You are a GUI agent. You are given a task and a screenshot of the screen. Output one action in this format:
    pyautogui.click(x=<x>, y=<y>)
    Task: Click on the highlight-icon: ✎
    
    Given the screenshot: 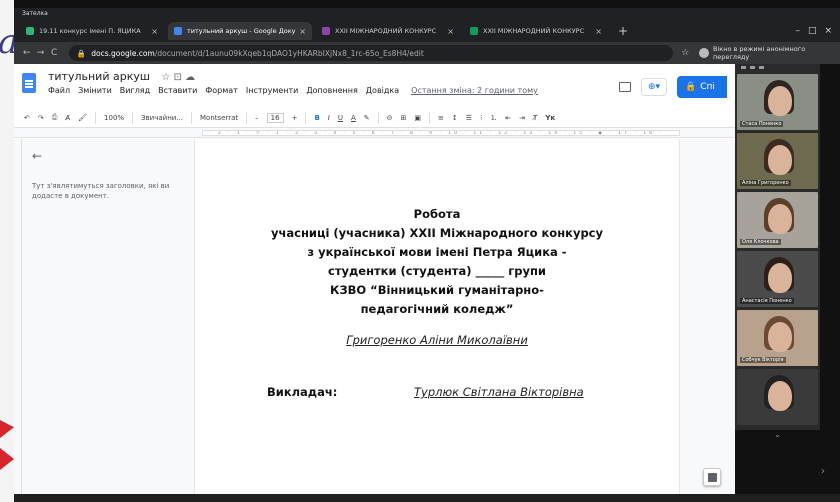 What is the action you would take?
    pyautogui.click(x=367, y=118)
    